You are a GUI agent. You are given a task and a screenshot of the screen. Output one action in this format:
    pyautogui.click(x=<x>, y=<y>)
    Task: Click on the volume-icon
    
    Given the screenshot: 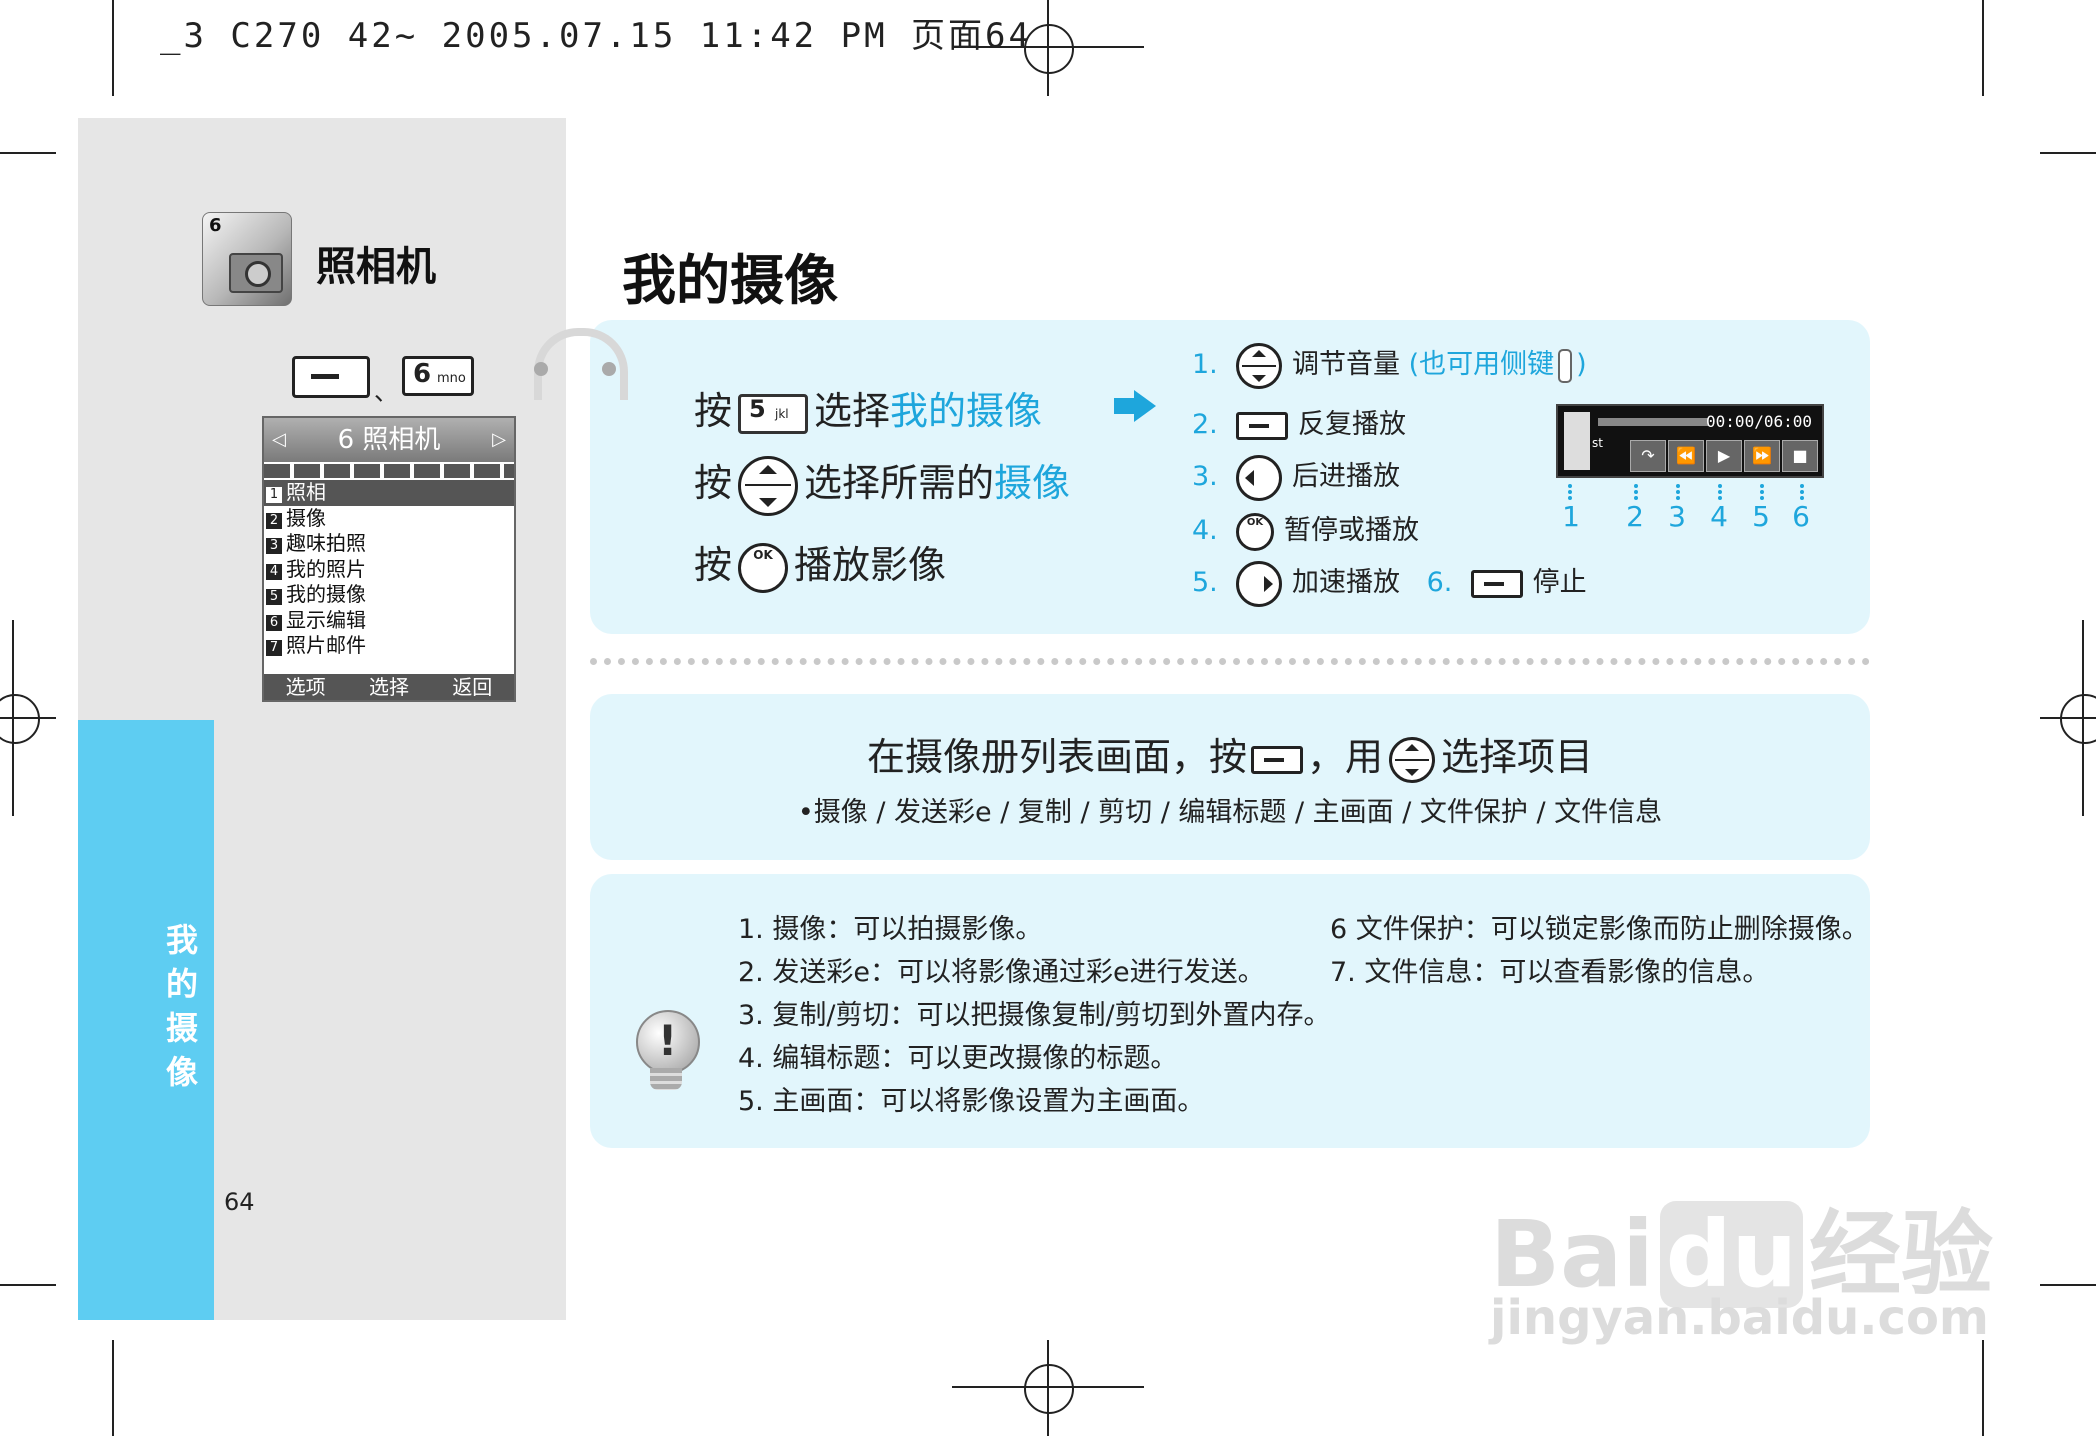 What is the action you would take?
    pyautogui.click(x=1577, y=441)
    